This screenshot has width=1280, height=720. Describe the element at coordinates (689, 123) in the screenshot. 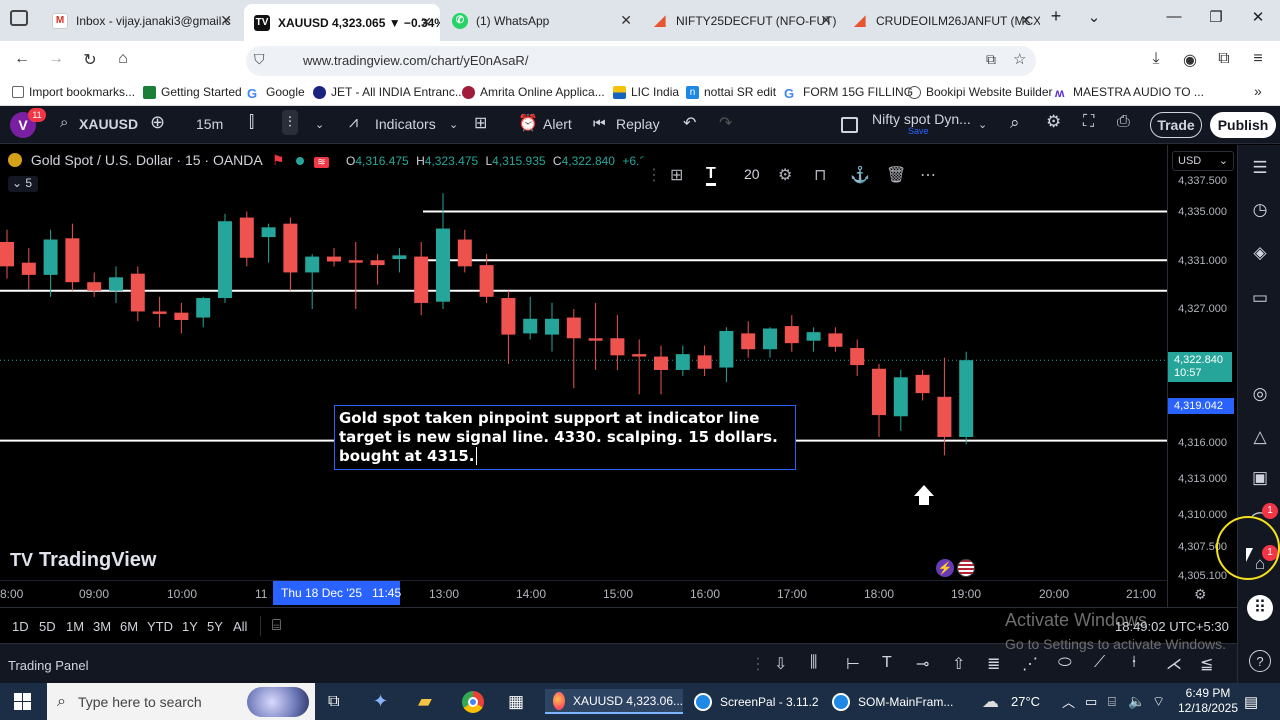

I see `undo-icon: ↶` at that location.